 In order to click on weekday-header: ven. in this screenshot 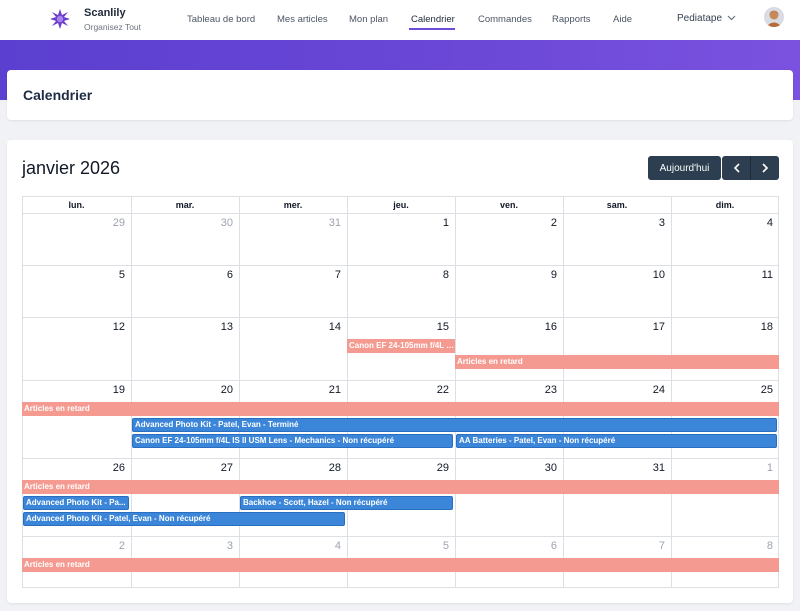, I will do `click(508, 204)`.